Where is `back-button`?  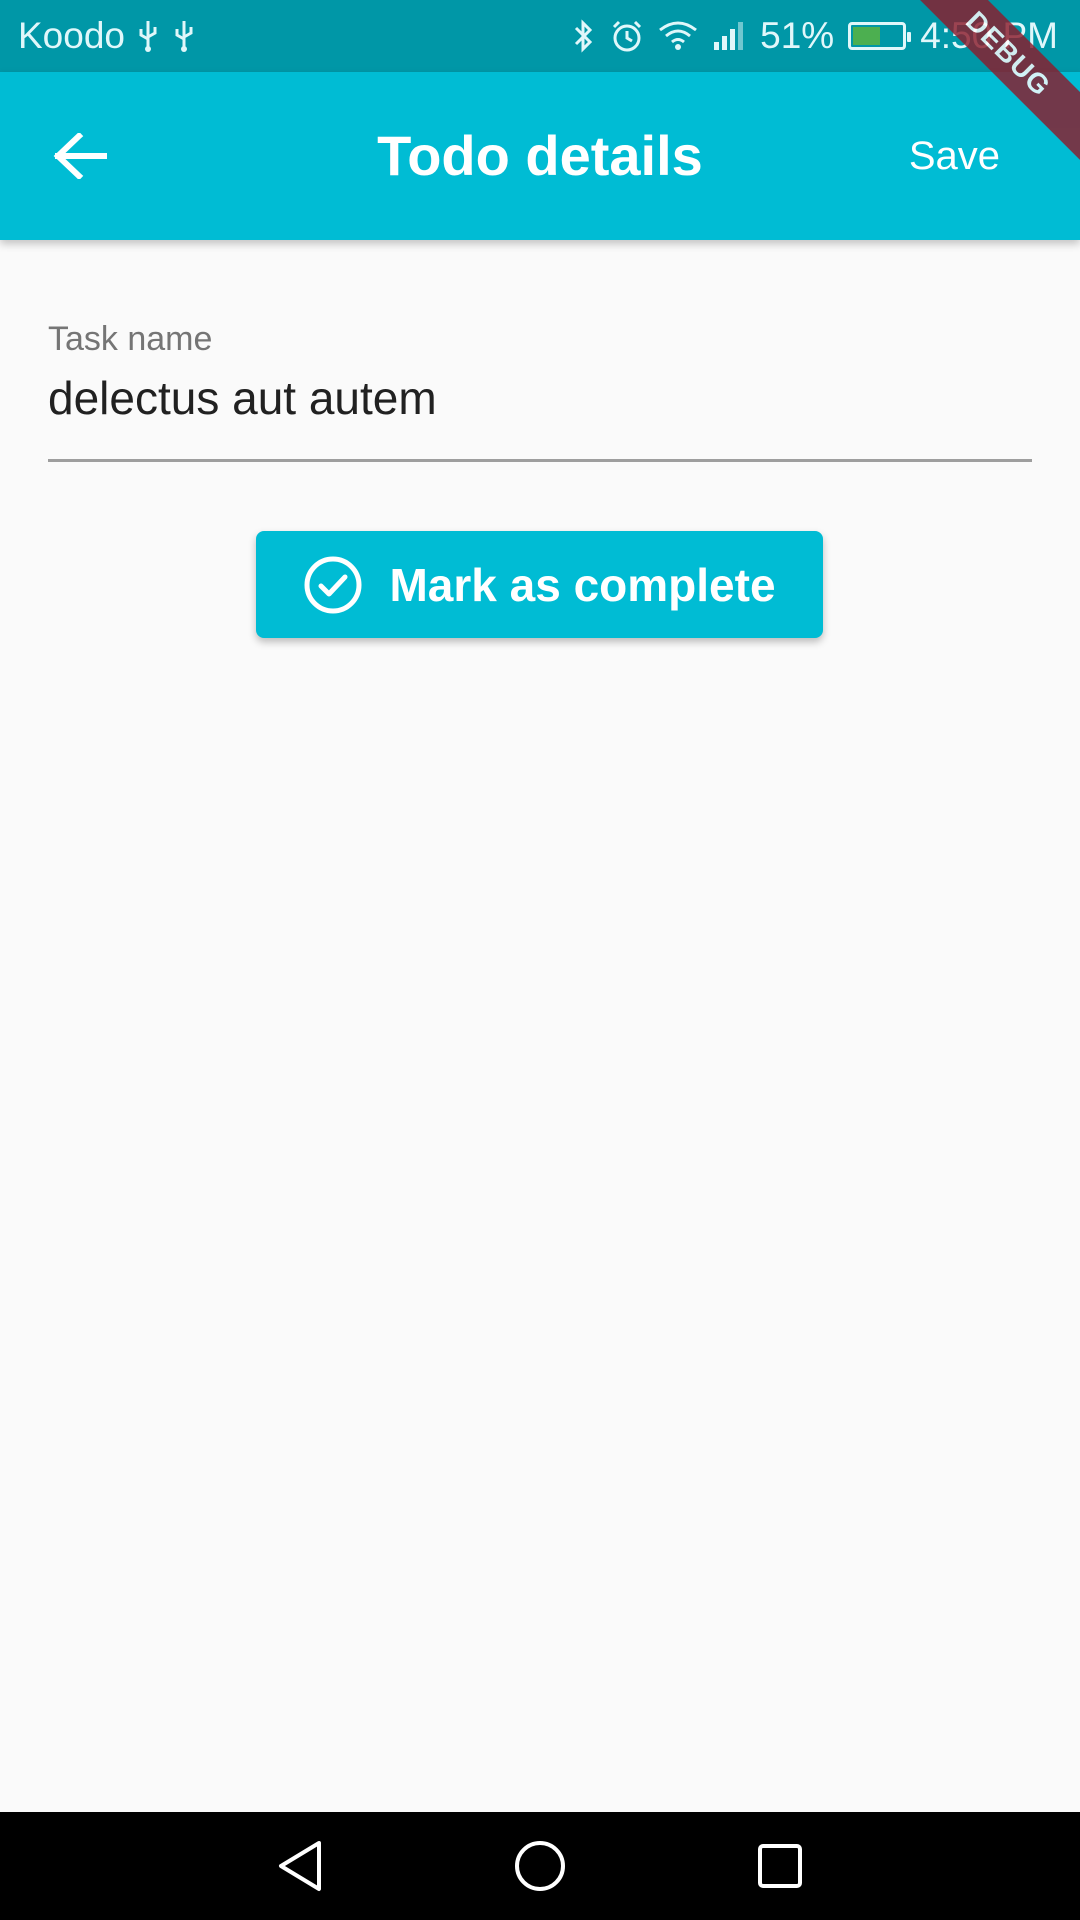 back-button is located at coordinates (80, 156).